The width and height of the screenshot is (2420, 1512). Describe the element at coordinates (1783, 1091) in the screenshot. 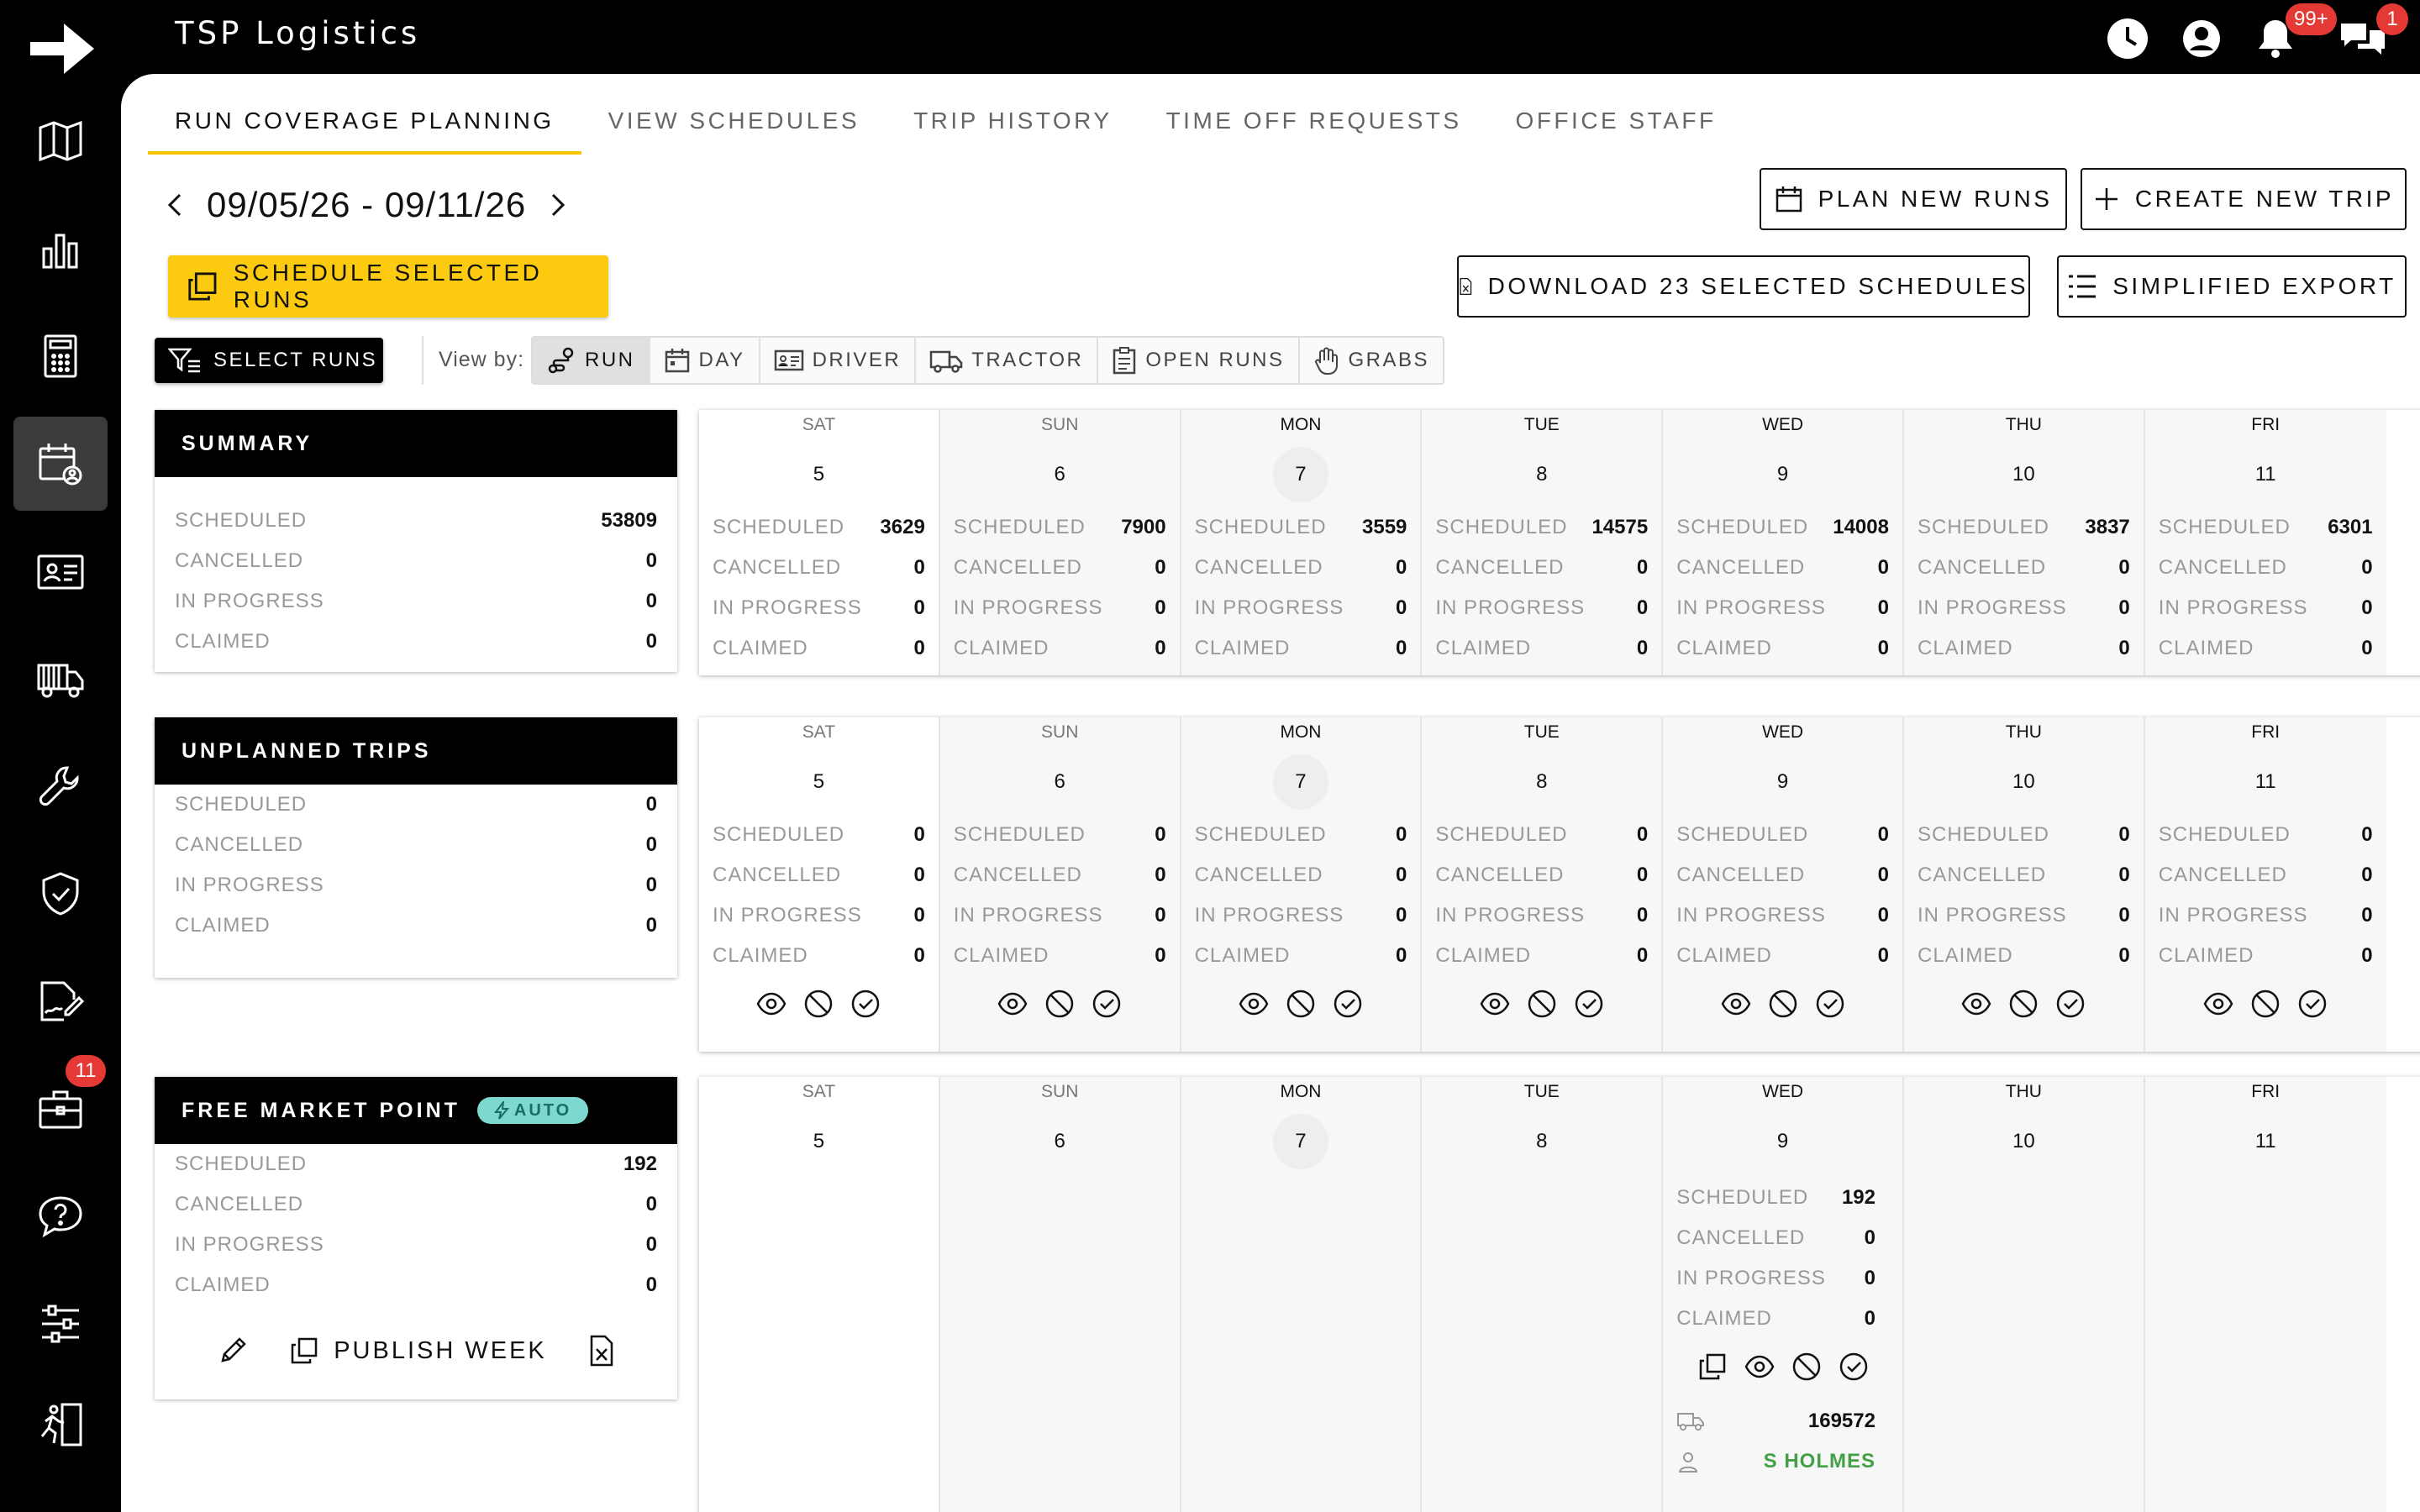

I see `day-name: WED` at that location.